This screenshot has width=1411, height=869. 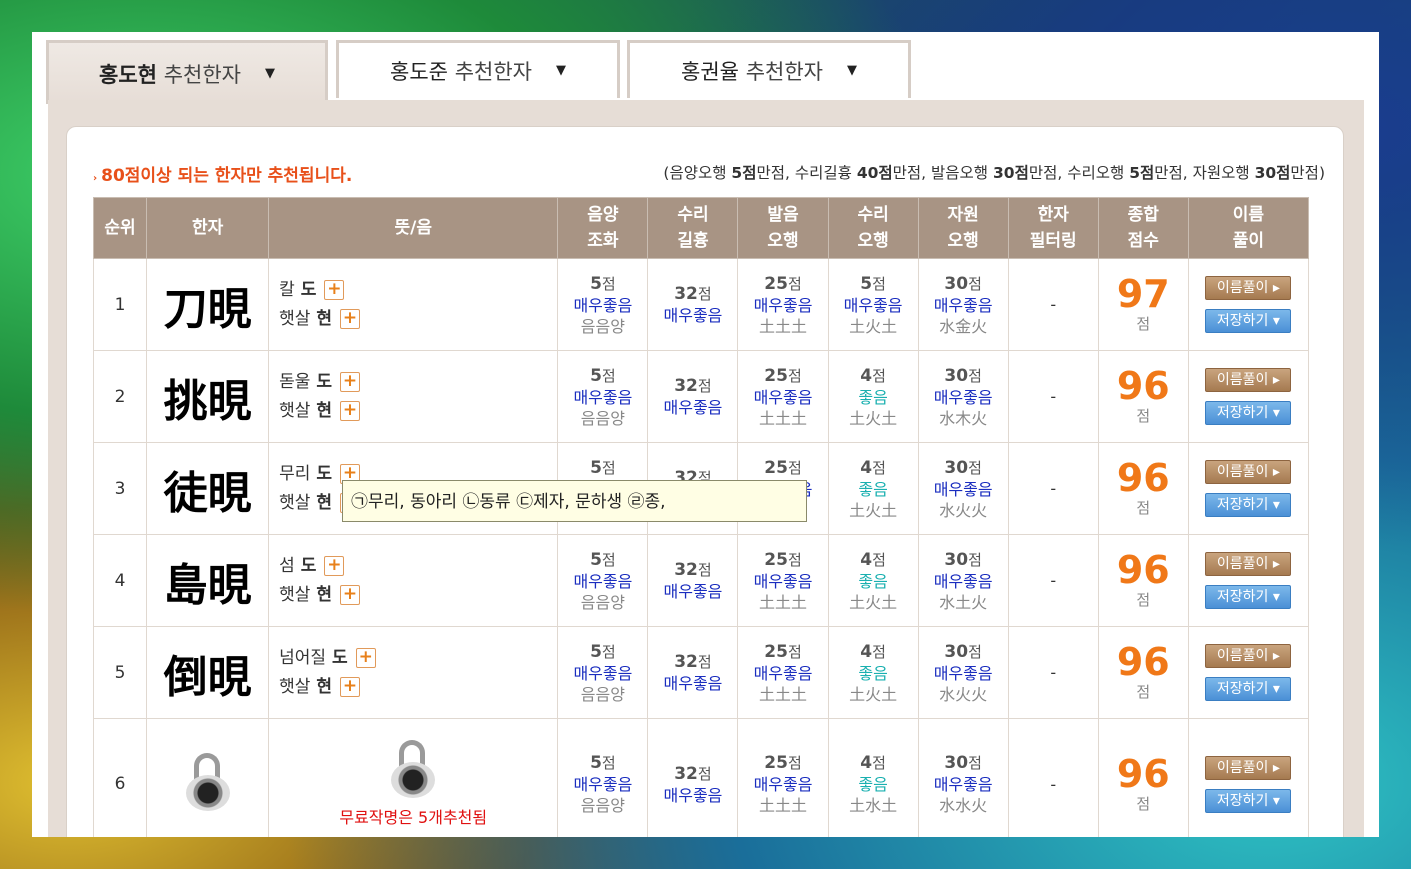 I want to click on score-cell: 25점 매우좋음 土土土, so click(x=783, y=777).